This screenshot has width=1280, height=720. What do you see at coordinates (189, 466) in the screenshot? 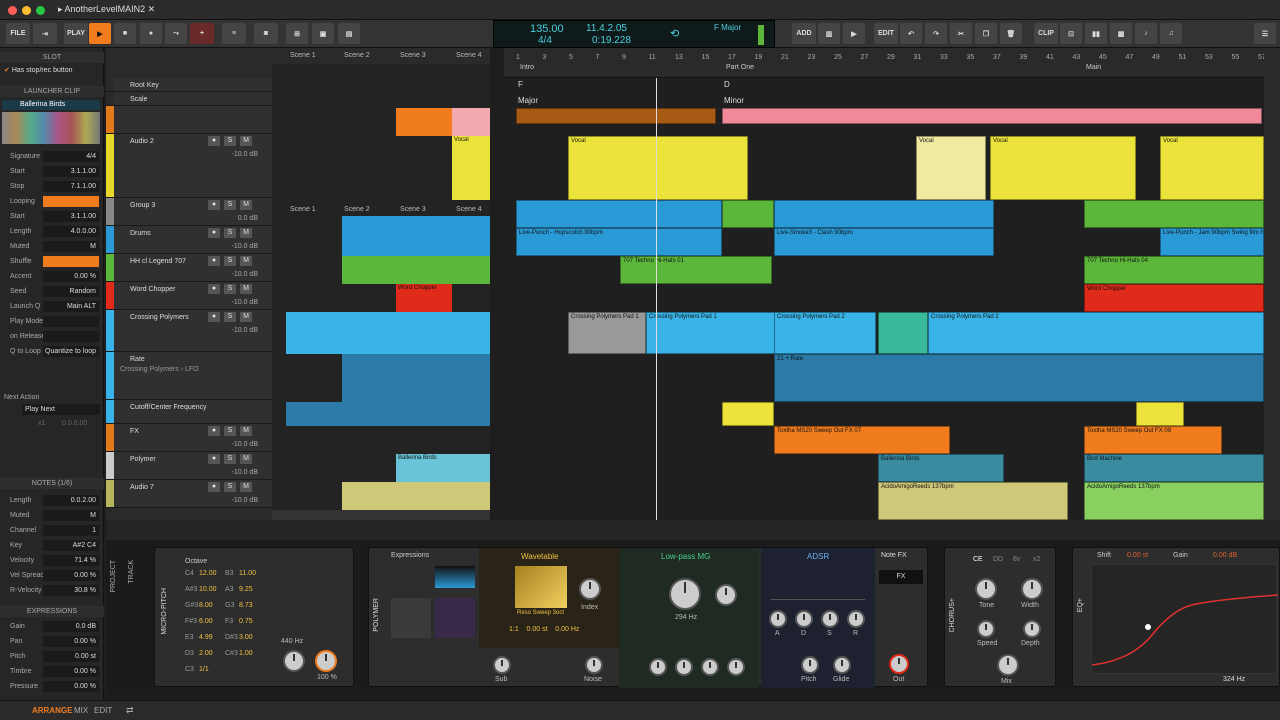
I see `track-header: Polymer ● S M -10.0 dB` at bounding box center [189, 466].